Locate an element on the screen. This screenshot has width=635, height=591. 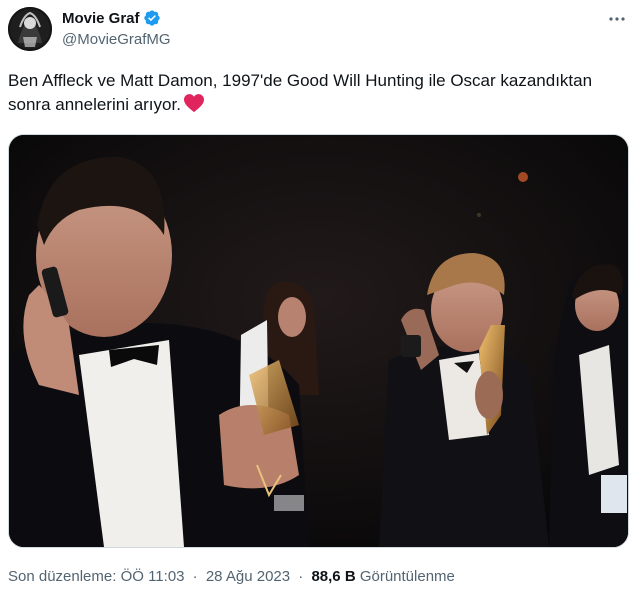
author-name: Movie Graf is located at coordinates (101, 18).